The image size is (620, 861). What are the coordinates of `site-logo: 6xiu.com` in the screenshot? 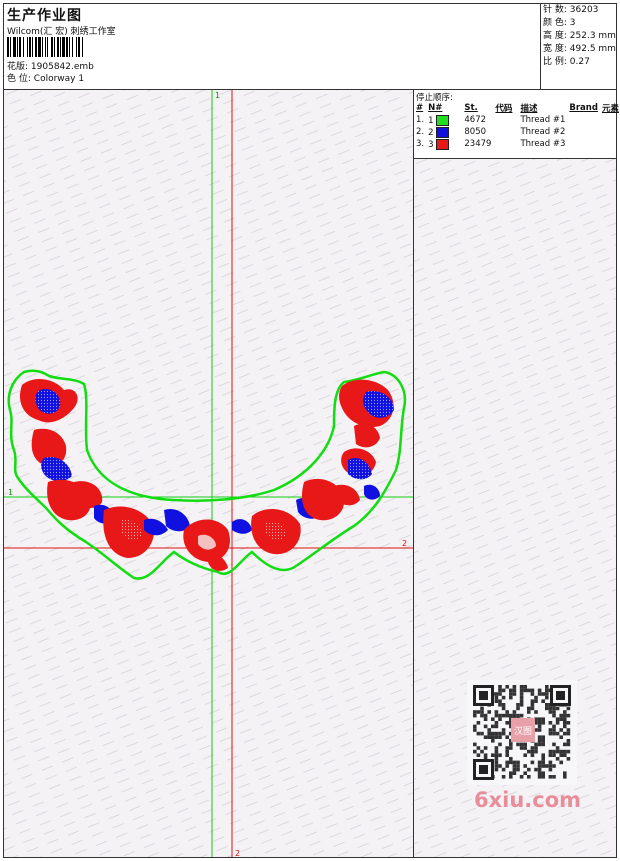 It's located at (528, 800).